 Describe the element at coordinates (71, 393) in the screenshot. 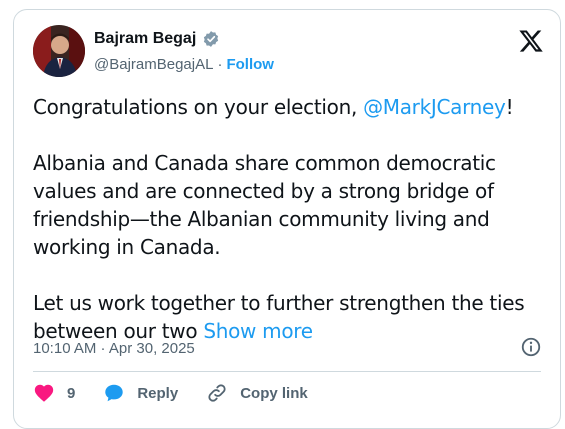

I see `like-count: 9` at that location.